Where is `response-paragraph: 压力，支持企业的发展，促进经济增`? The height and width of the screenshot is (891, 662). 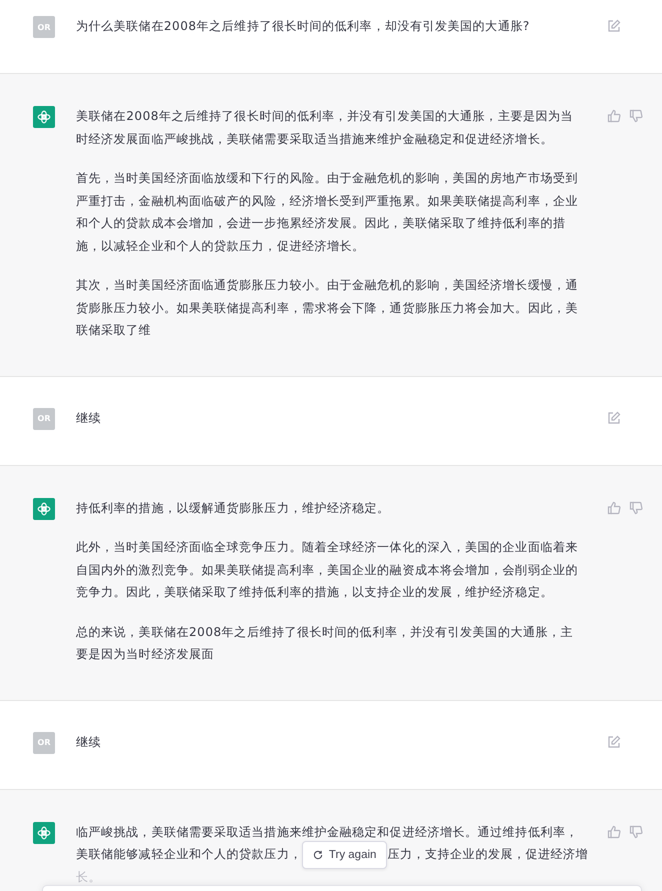 response-paragraph: 压力，支持企业的发展，促进经济增 is located at coordinates (487, 854).